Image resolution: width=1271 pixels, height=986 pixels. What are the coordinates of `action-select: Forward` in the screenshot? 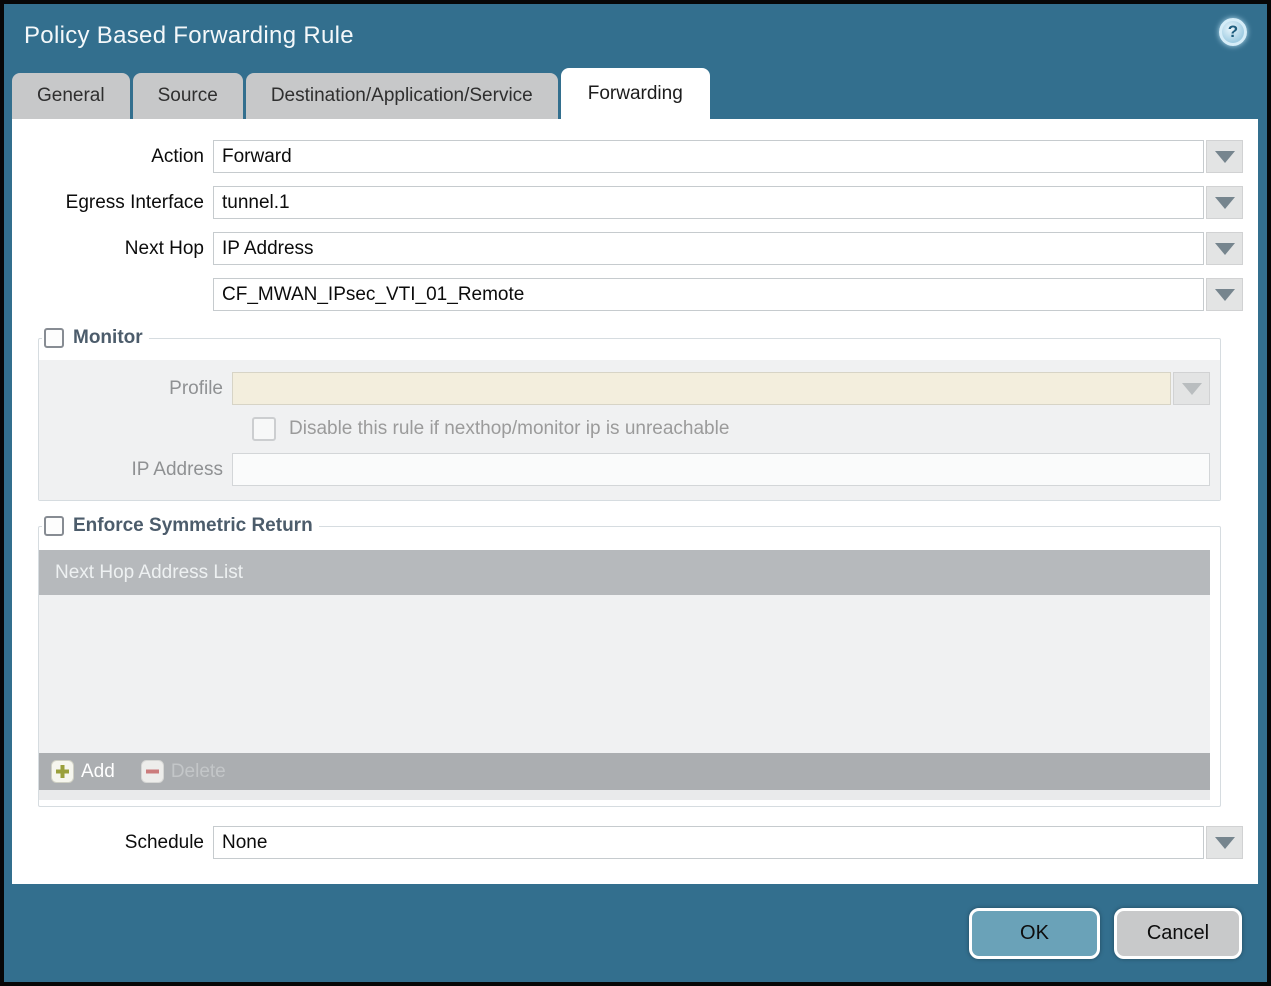 It's located at (708, 156).